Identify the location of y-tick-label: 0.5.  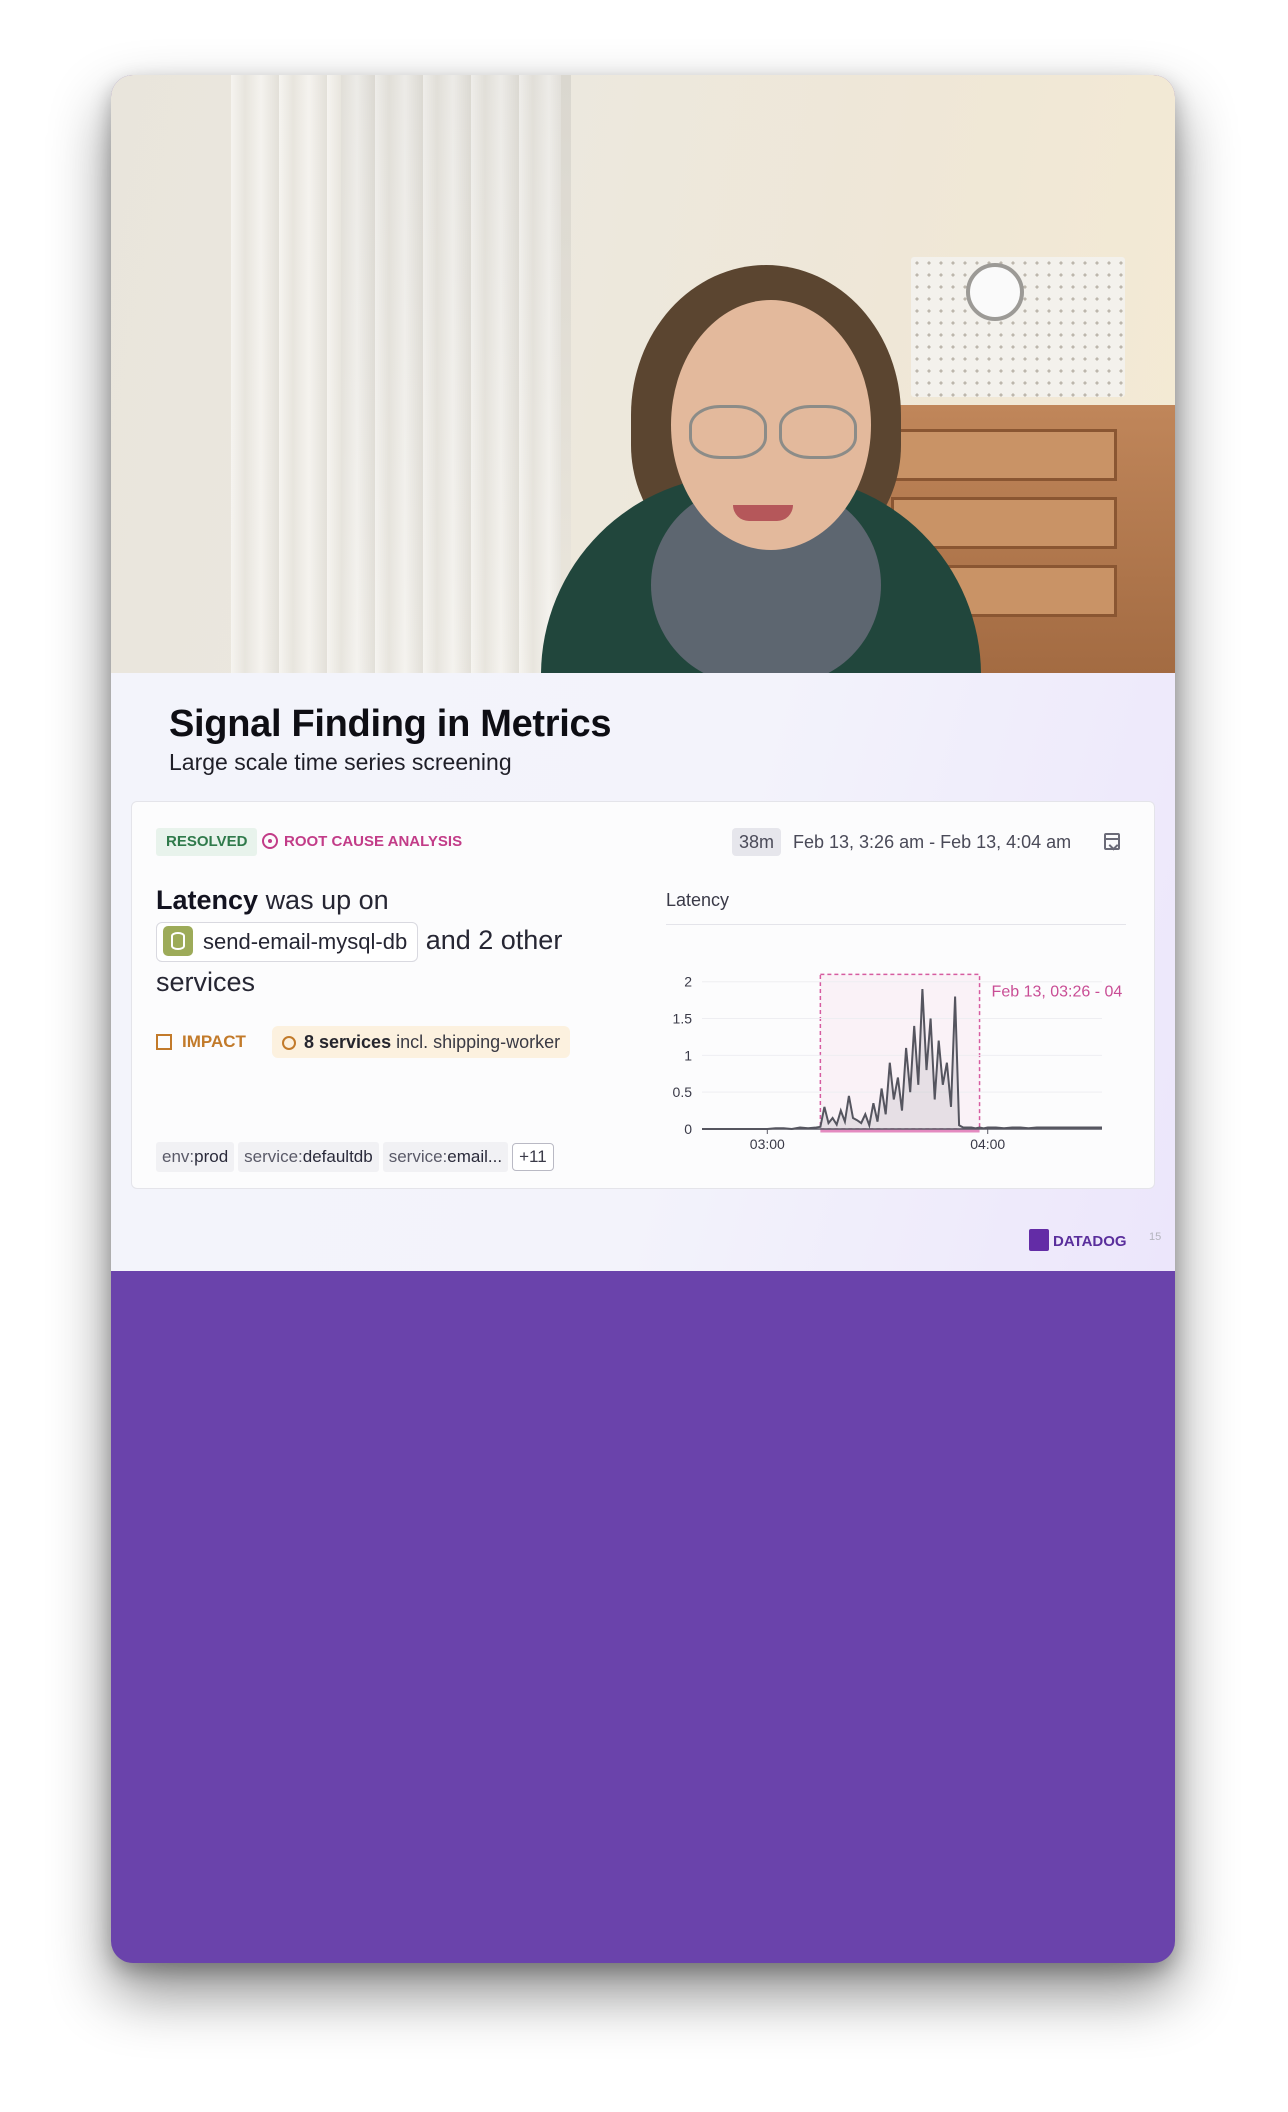
(683, 1092).